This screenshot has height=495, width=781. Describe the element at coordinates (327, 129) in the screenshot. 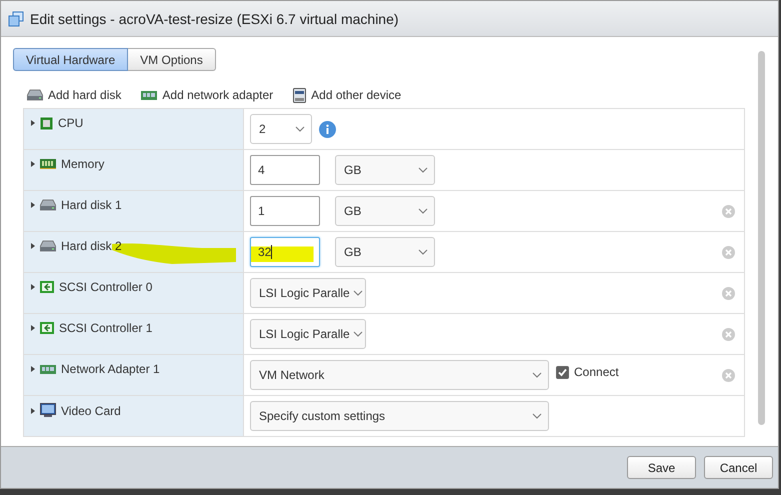

I see `info-icon` at that location.